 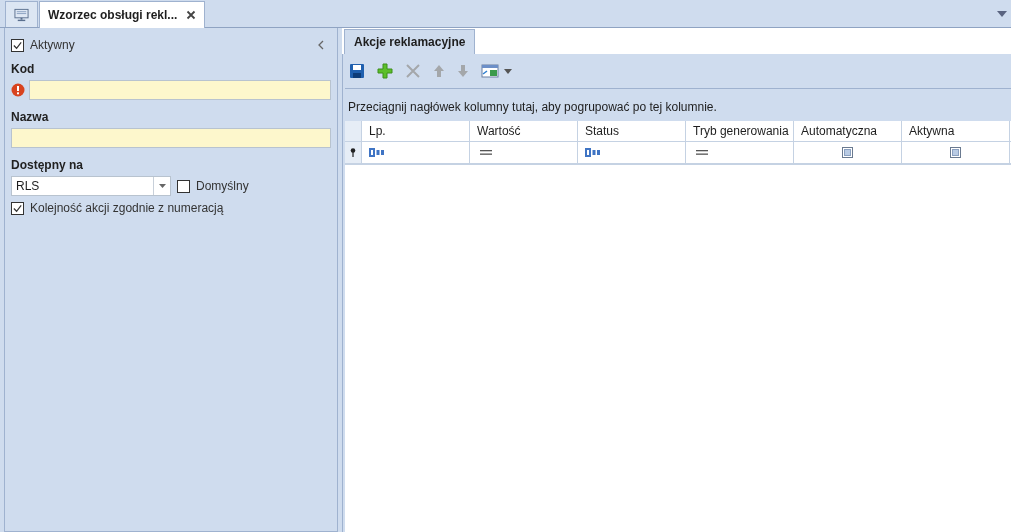 What do you see at coordinates (385, 71) in the screenshot?
I see `add-icon` at bounding box center [385, 71].